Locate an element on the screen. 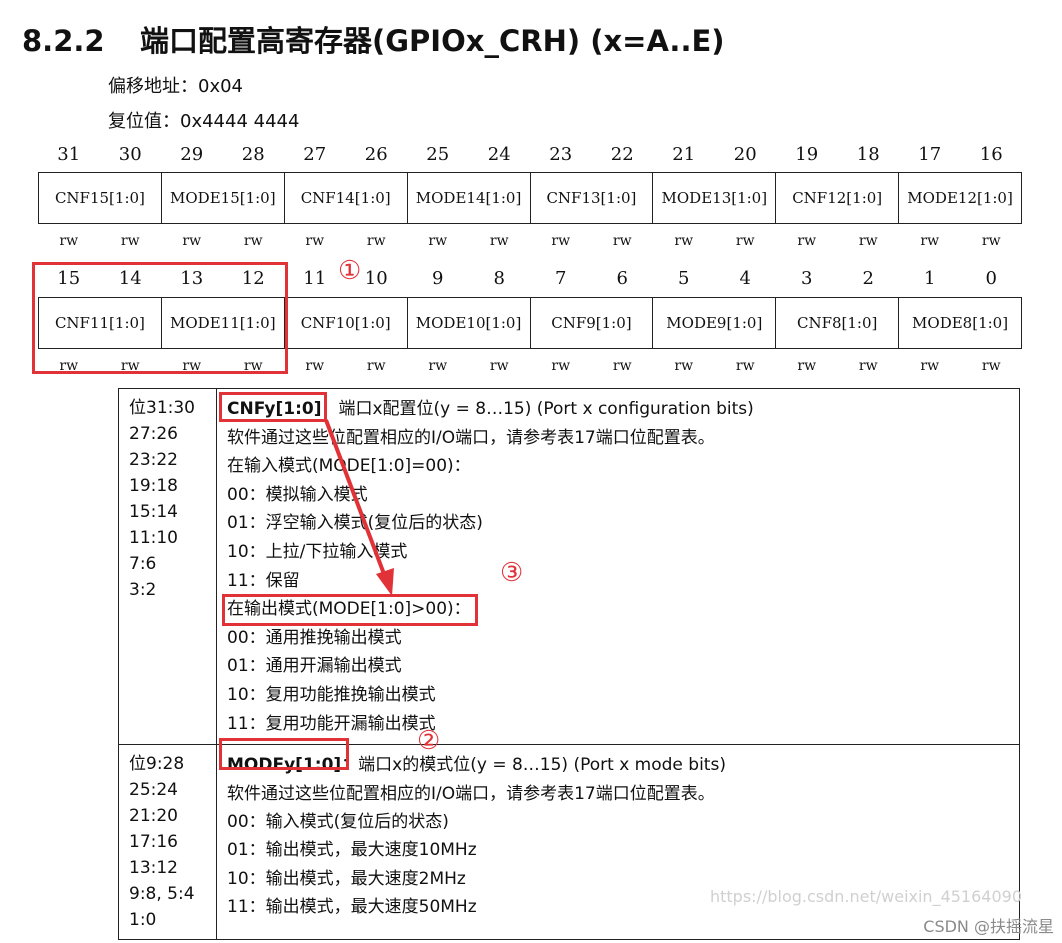 The height and width of the screenshot is (943, 1062). annotation-arrow-layer is located at coordinates (359, 507).